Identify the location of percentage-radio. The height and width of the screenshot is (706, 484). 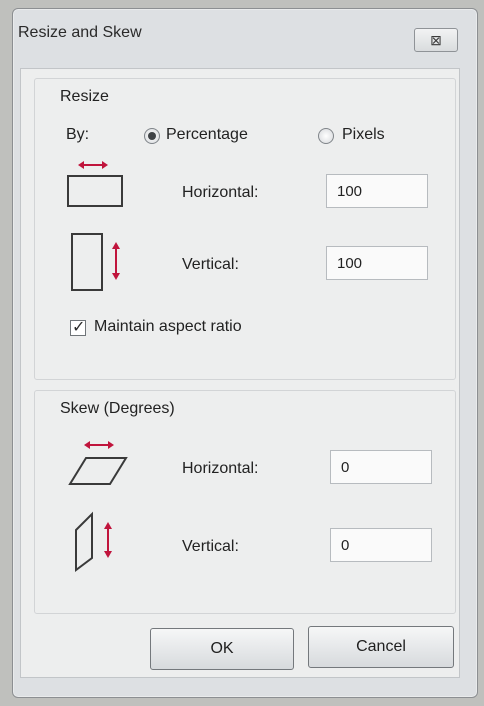
(152, 136).